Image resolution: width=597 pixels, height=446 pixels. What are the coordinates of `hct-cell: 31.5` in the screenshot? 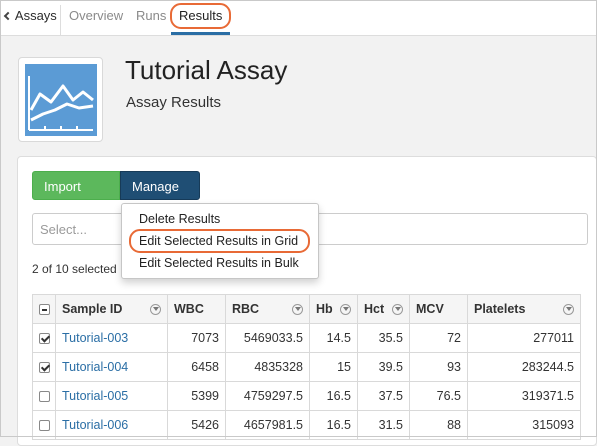 It's located at (383, 425).